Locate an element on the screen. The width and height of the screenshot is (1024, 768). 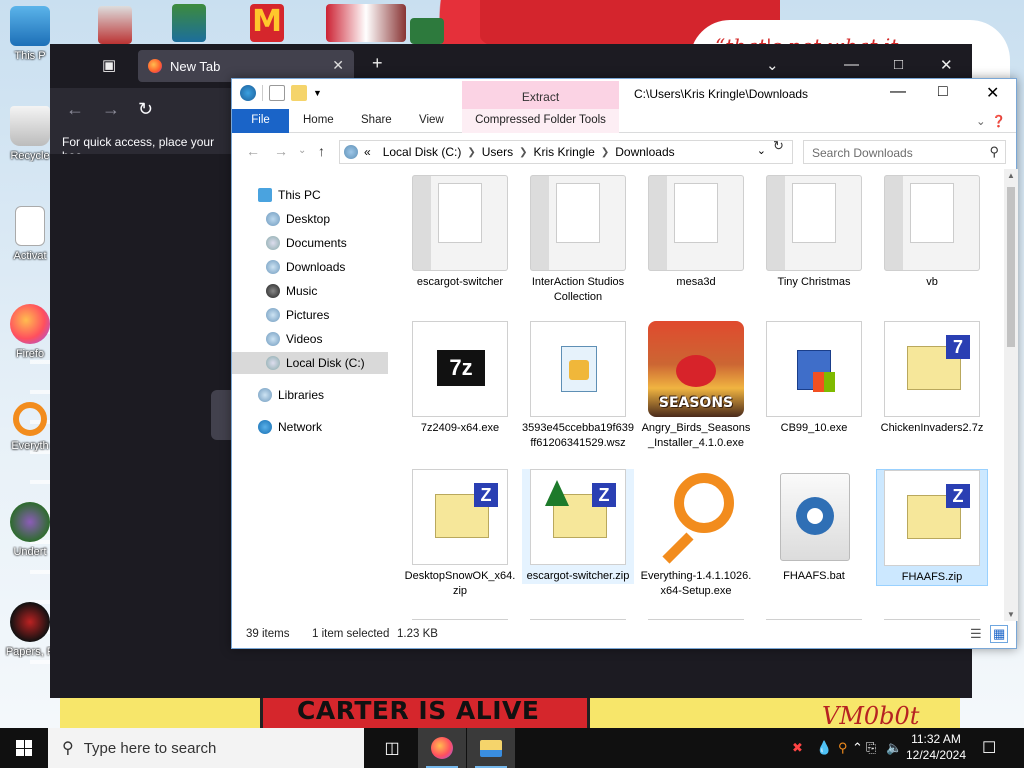
folder-item: escargot-switcher is located at coordinates (460, 232).